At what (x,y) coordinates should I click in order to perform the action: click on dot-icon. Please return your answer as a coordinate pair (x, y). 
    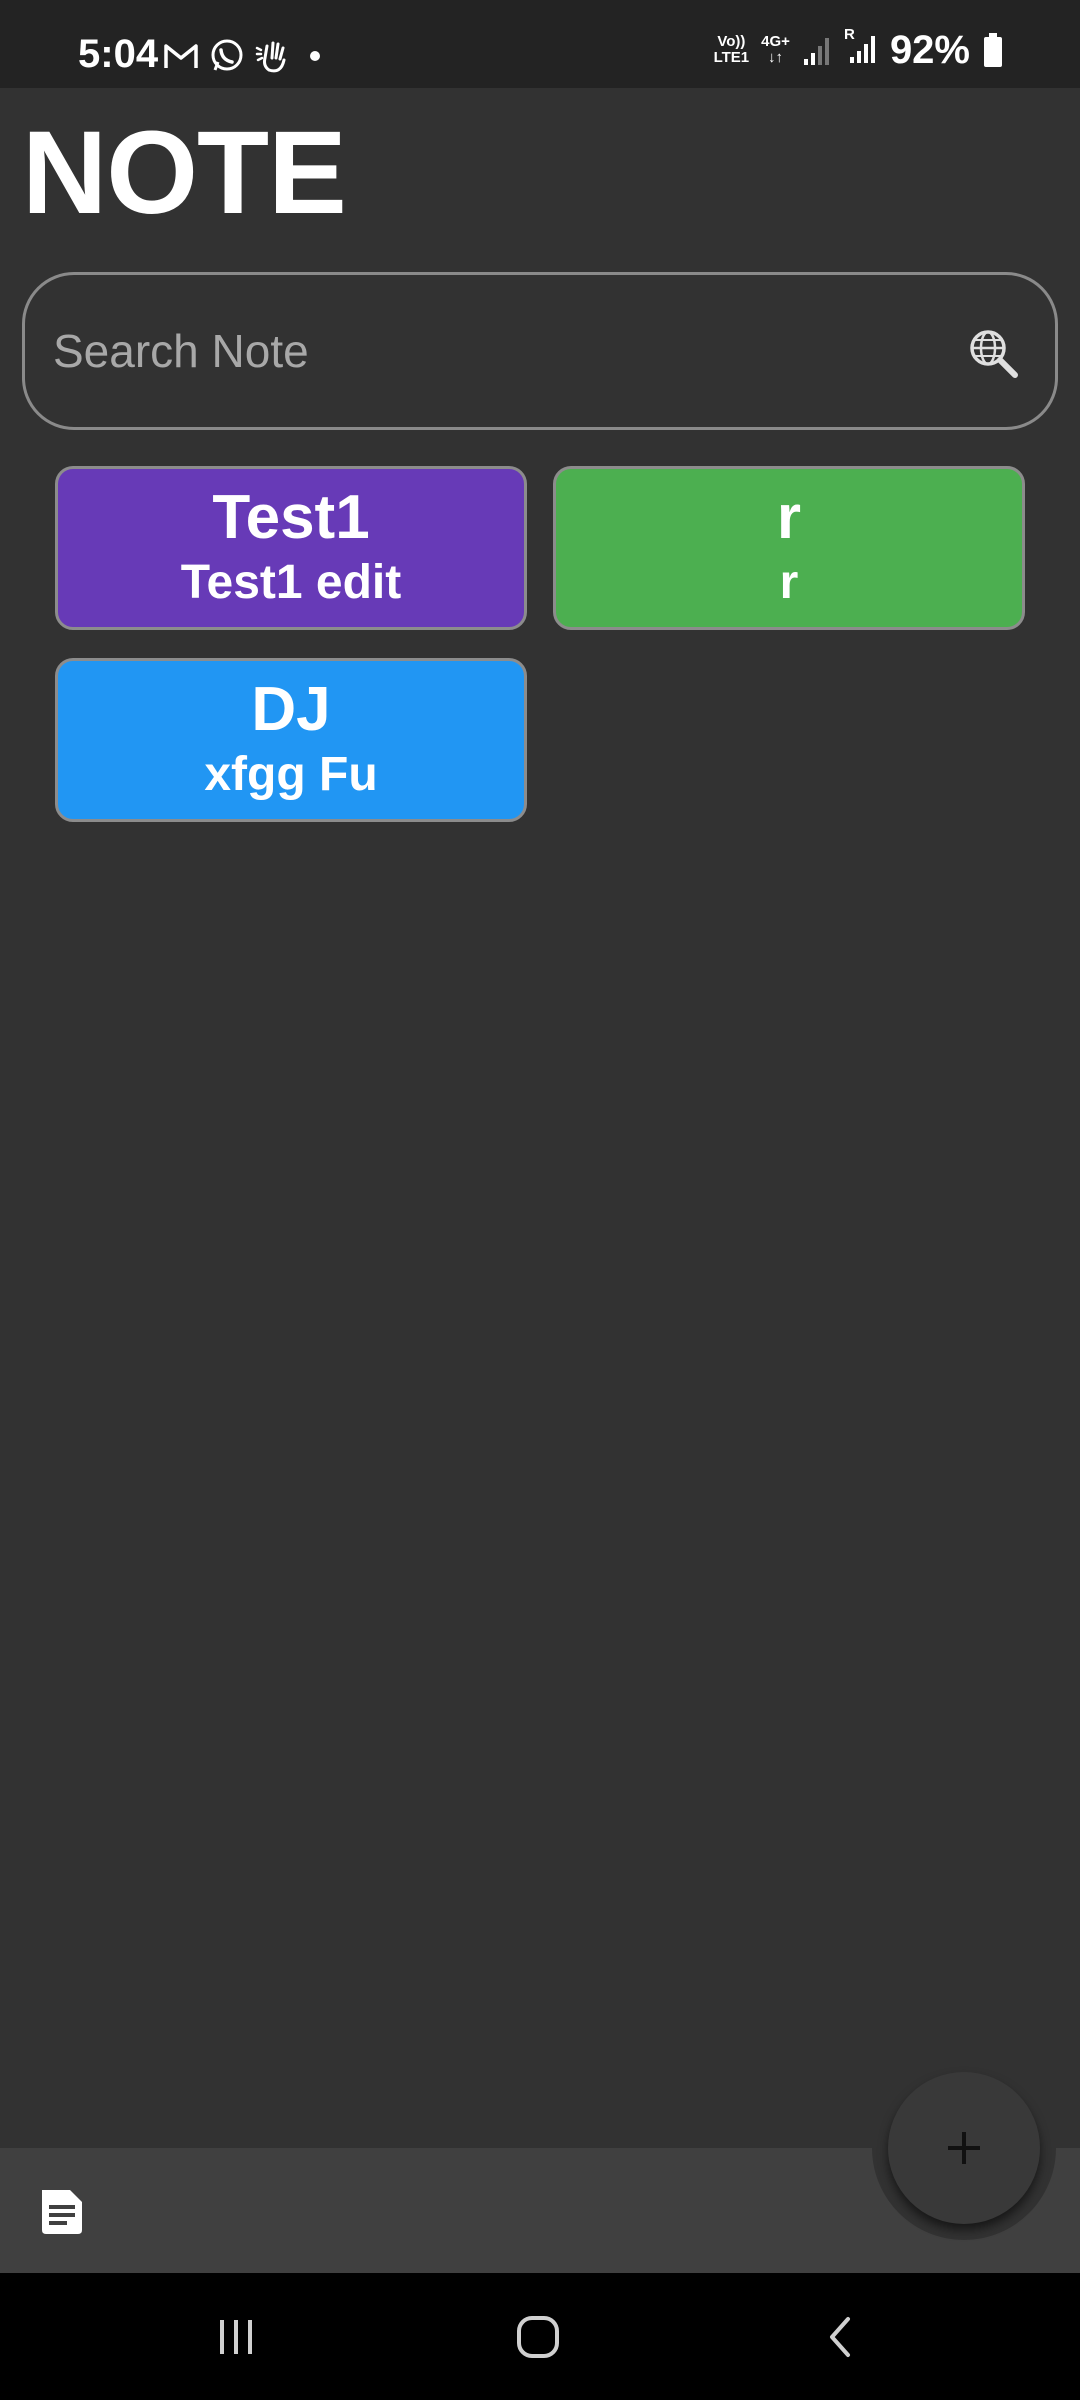
    Looking at the image, I should click on (315, 56).